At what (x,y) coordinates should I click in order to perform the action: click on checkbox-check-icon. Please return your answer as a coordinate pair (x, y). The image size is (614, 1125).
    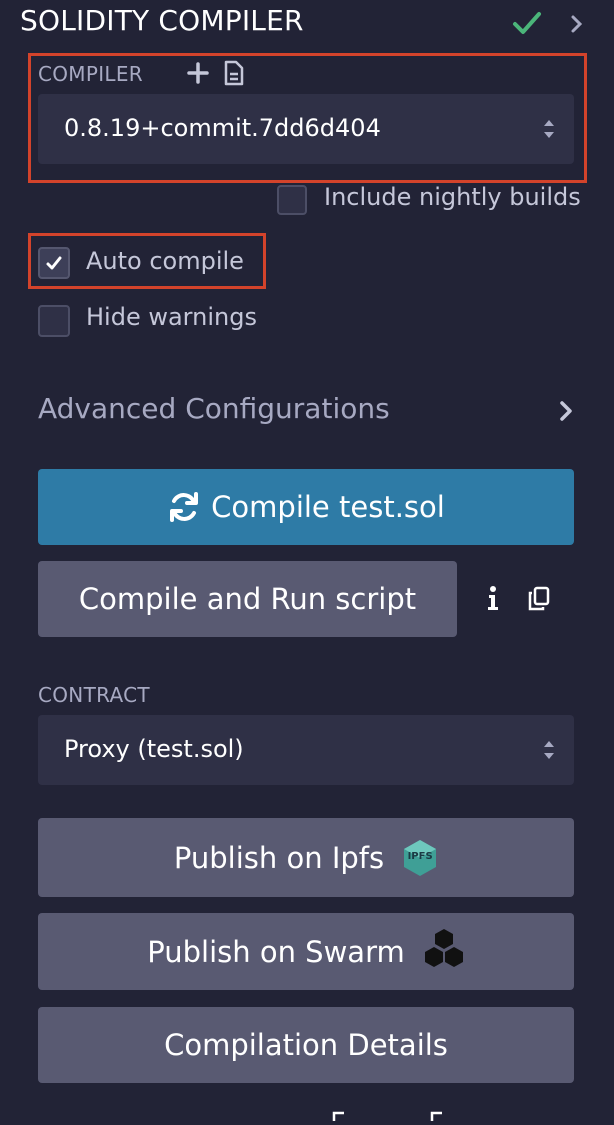
    Looking at the image, I should click on (54, 263).